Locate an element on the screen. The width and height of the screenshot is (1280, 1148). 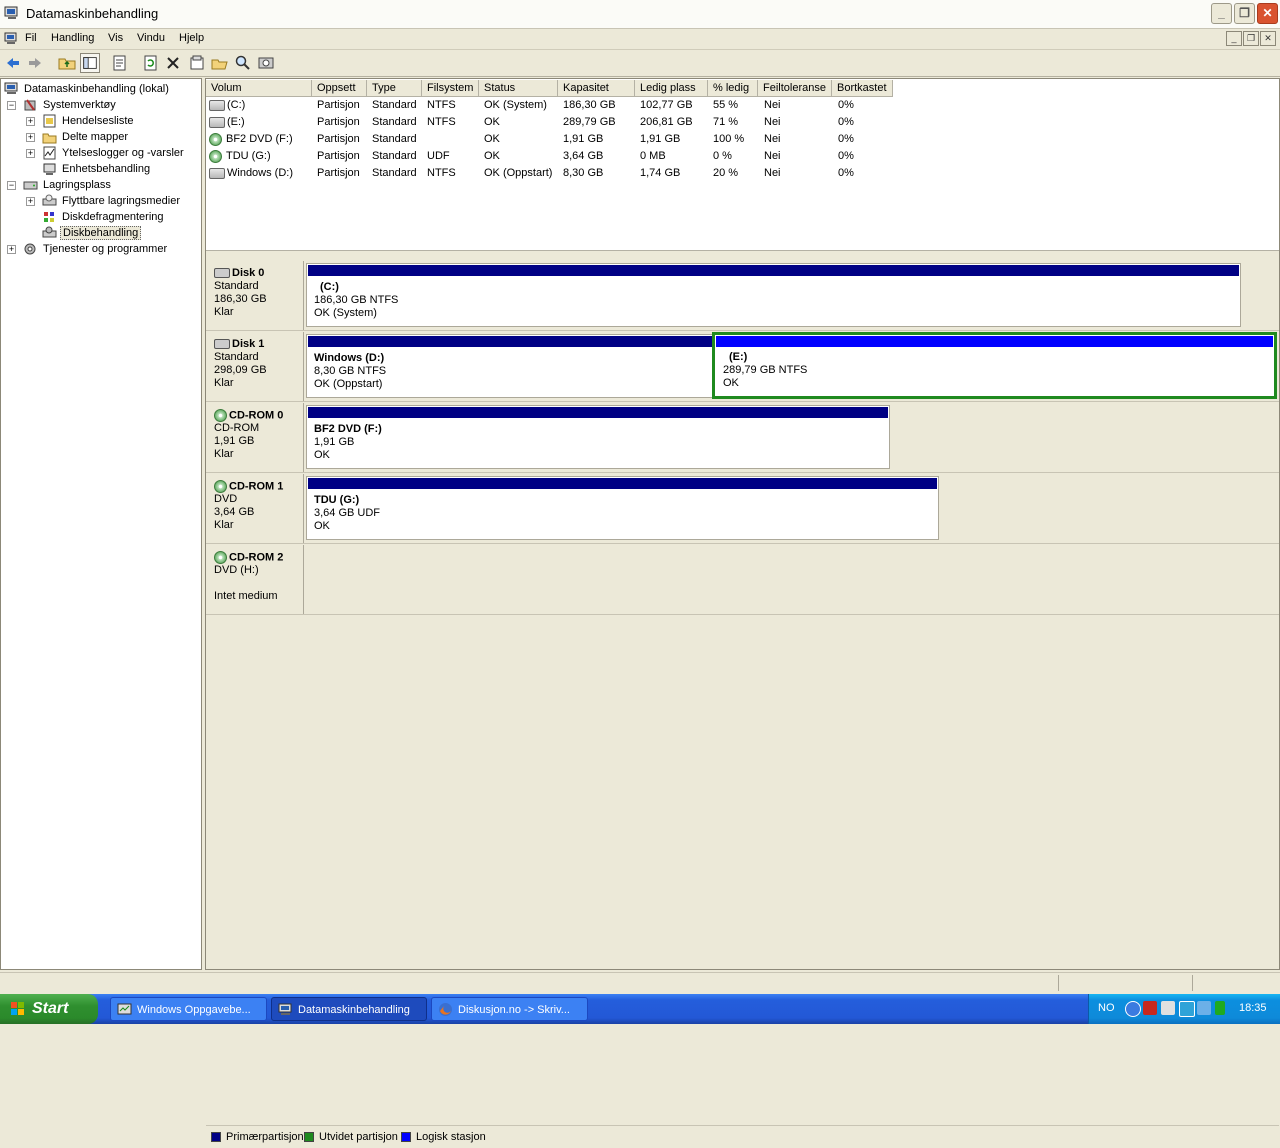
title-bar: Datamaskinbehandling _ ❐ ✕ is located at coordinates (640, 14).